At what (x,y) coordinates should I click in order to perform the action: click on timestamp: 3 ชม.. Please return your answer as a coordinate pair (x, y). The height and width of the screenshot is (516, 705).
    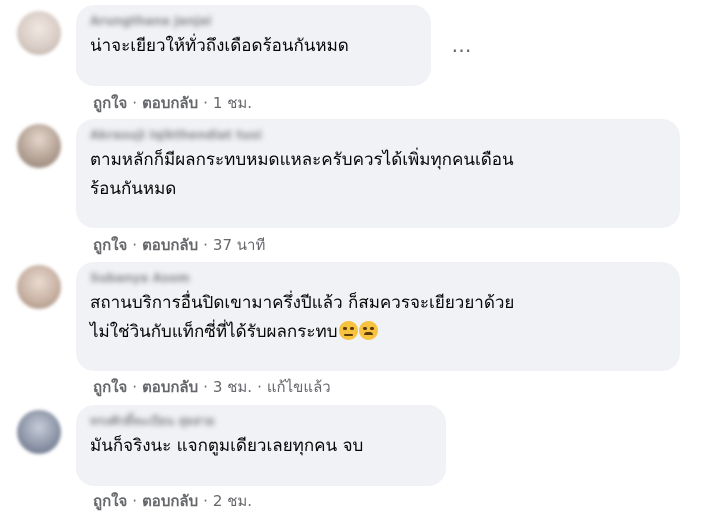
    Looking at the image, I should click on (232, 387).